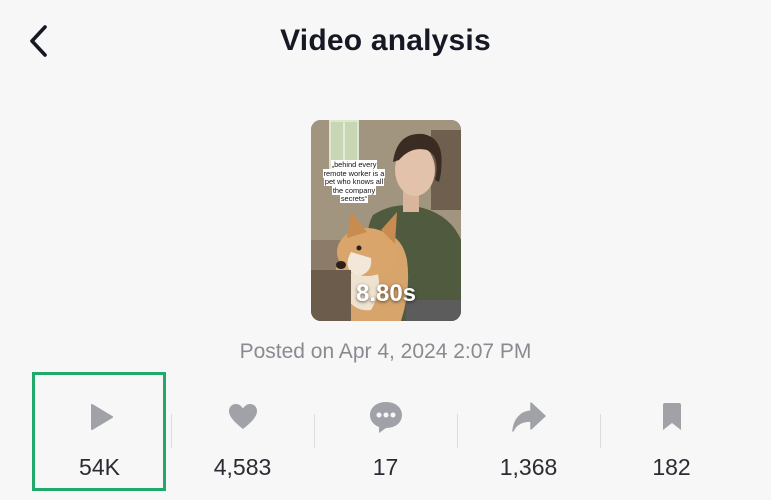 This screenshot has height=500, width=771. I want to click on stat-comments: 17, so click(385, 435).